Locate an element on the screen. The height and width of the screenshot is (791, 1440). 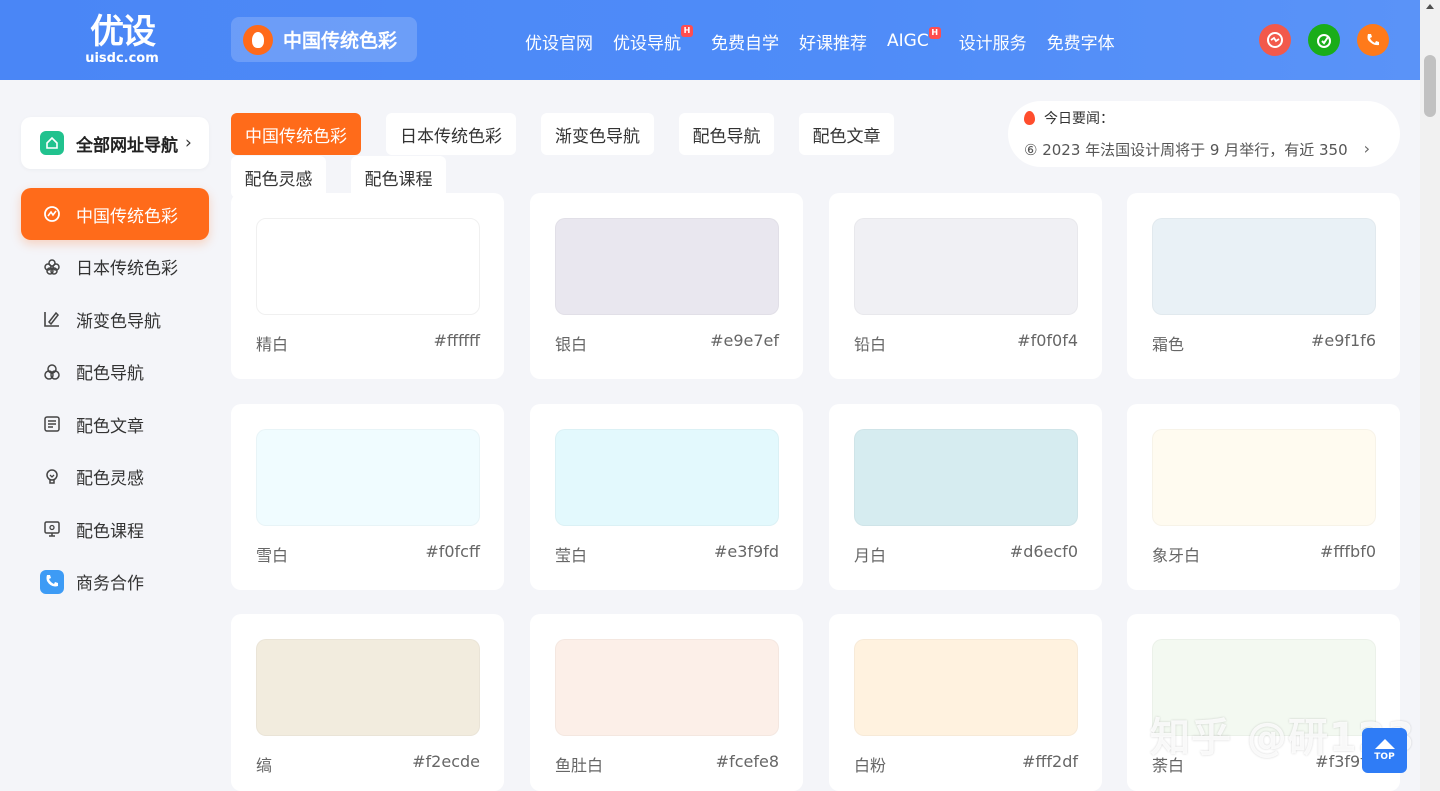
top-action-buttons is located at coordinates (1332, 40).